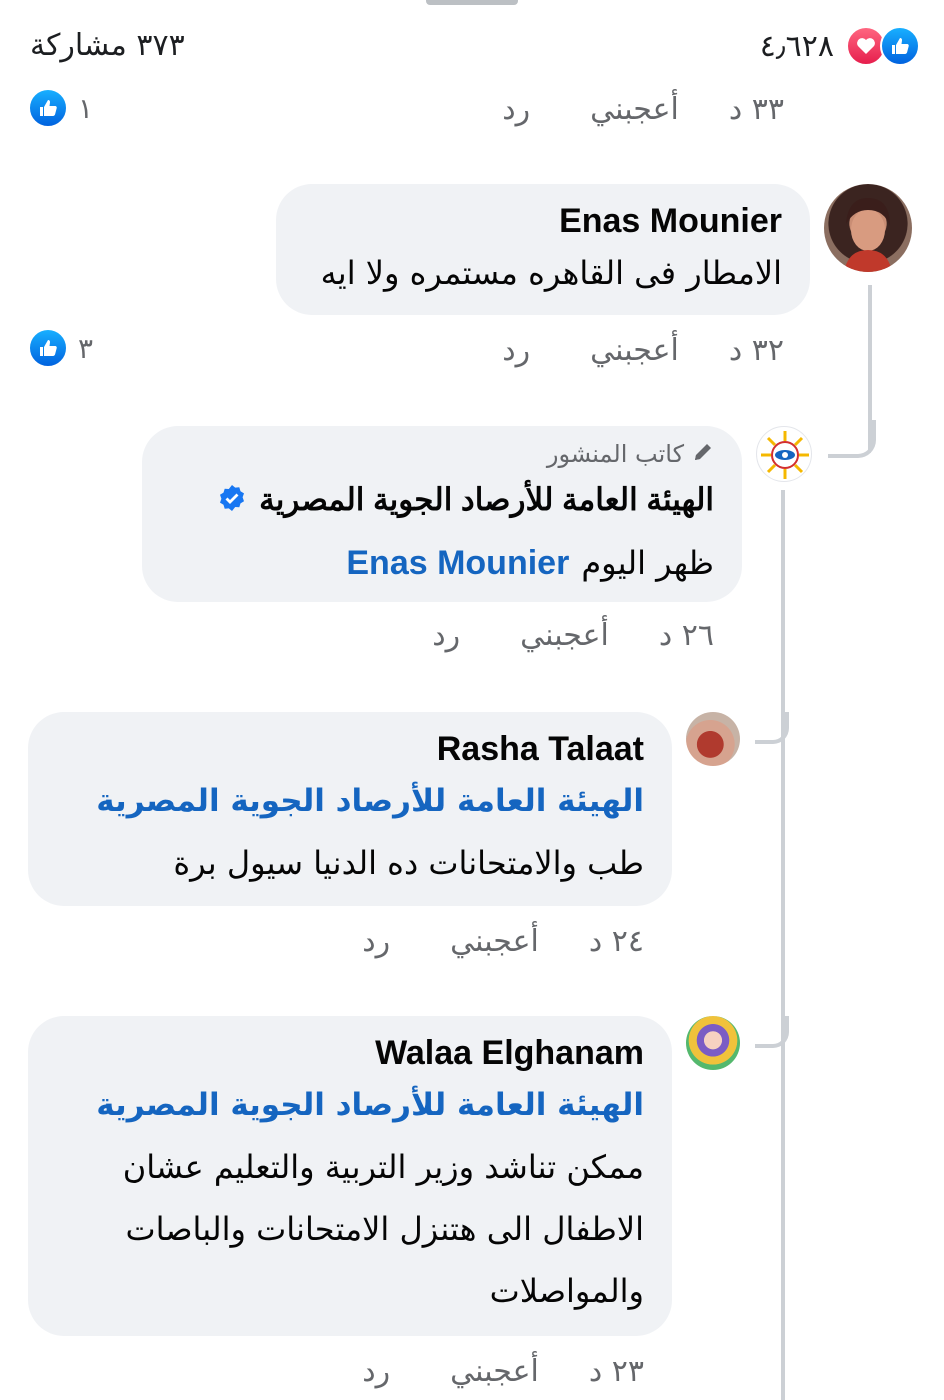 Image resolution: width=944 pixels, height=1400 pixels. Describe the element at coordinates (840, 46) in the screenshot. I see `reactions-summary: ٤٫٦٢٨` at that location.